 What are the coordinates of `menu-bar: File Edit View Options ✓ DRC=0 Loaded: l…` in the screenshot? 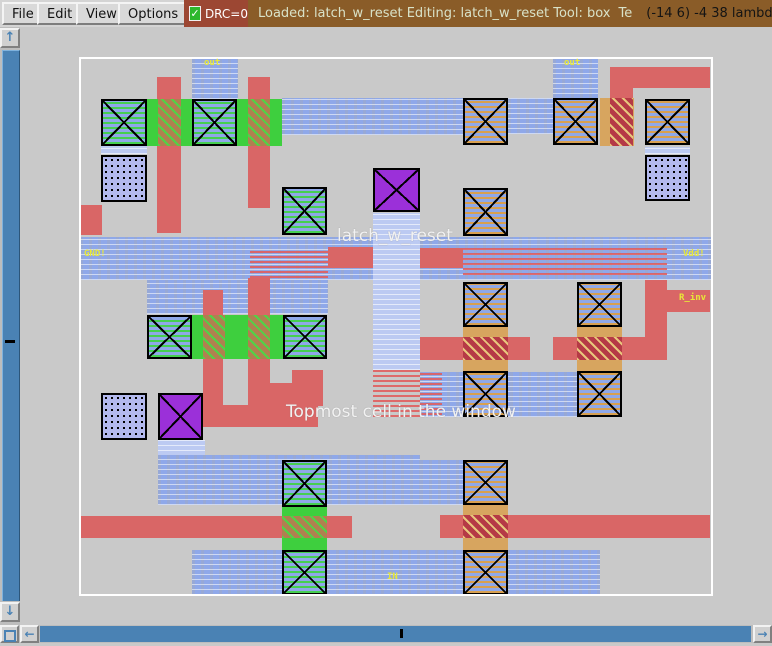 It's located at (386, 13).